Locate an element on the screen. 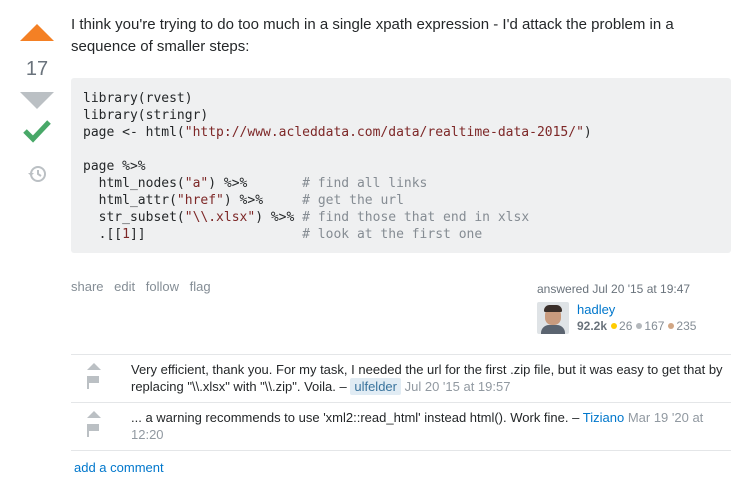 Image resolution: width=753 pixels, height=491 pixels. add-comment-link: add a comment is located at coordinates (119, 467).